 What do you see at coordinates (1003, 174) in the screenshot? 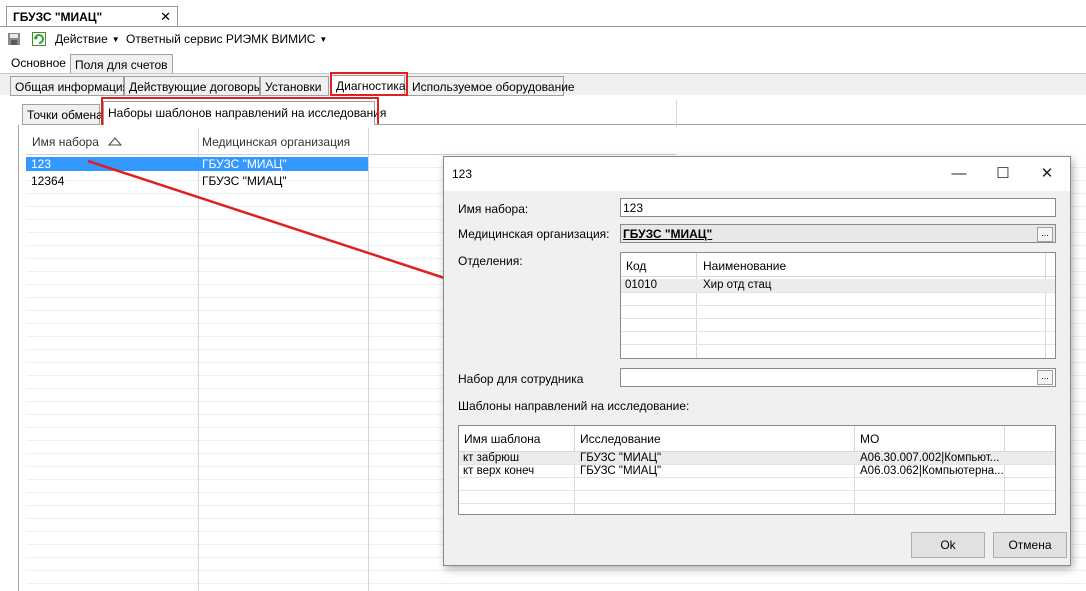
I see `maximize-icon: ☐` at bounding box center [1003, 174].